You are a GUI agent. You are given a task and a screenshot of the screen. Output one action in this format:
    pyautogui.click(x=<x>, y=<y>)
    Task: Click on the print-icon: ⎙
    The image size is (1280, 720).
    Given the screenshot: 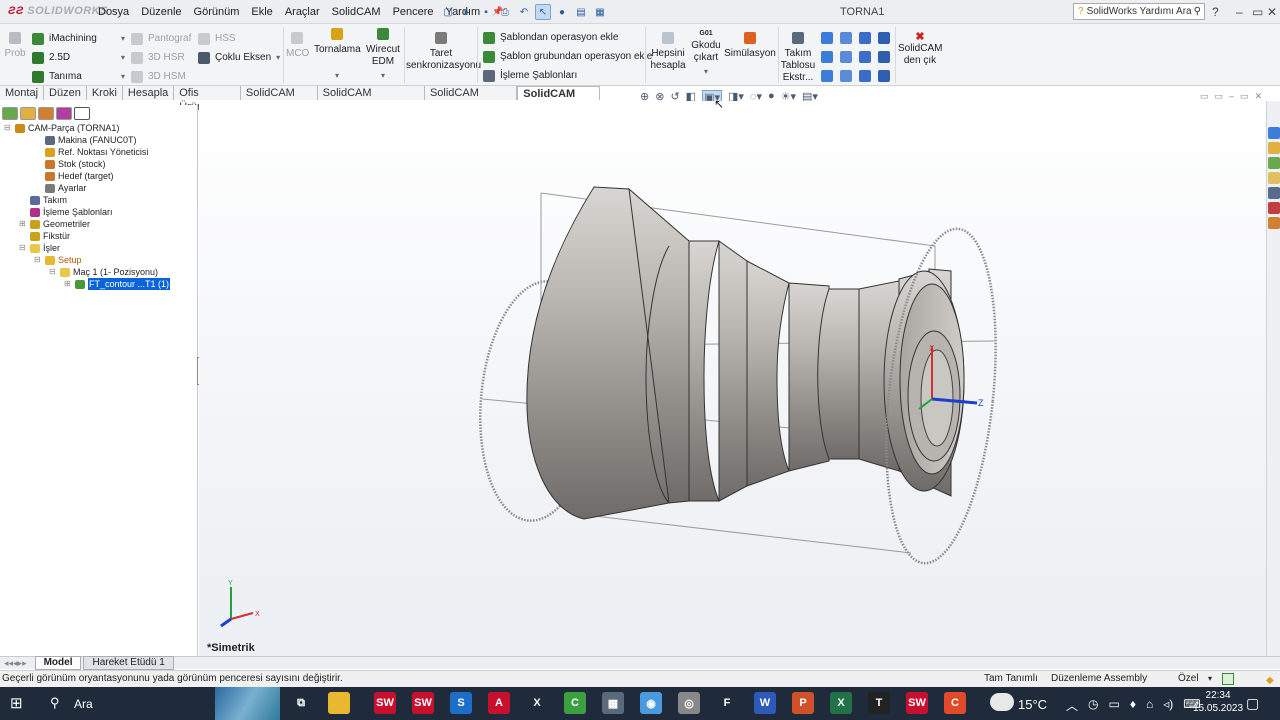 What is the action you would take?
    pyautogui.click(x=505, y=12)
    